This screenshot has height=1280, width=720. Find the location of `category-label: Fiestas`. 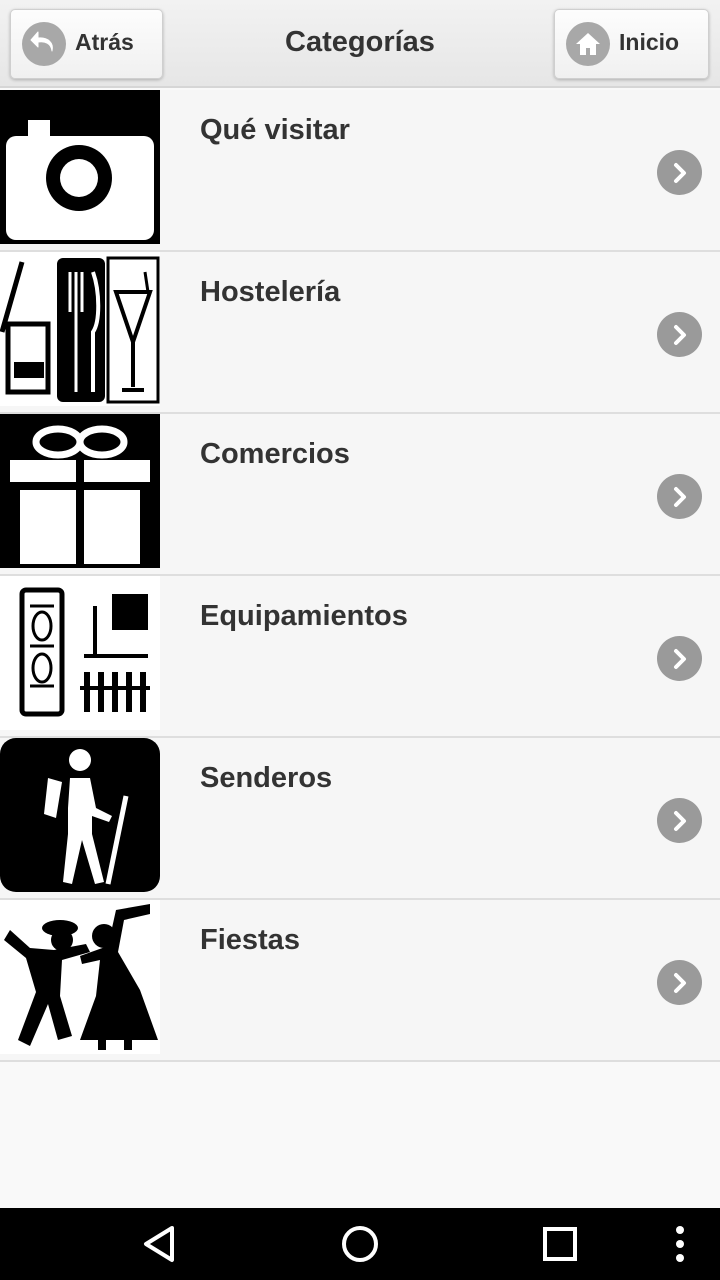

category-label: Fiestas is located at coordinates (250, 940).